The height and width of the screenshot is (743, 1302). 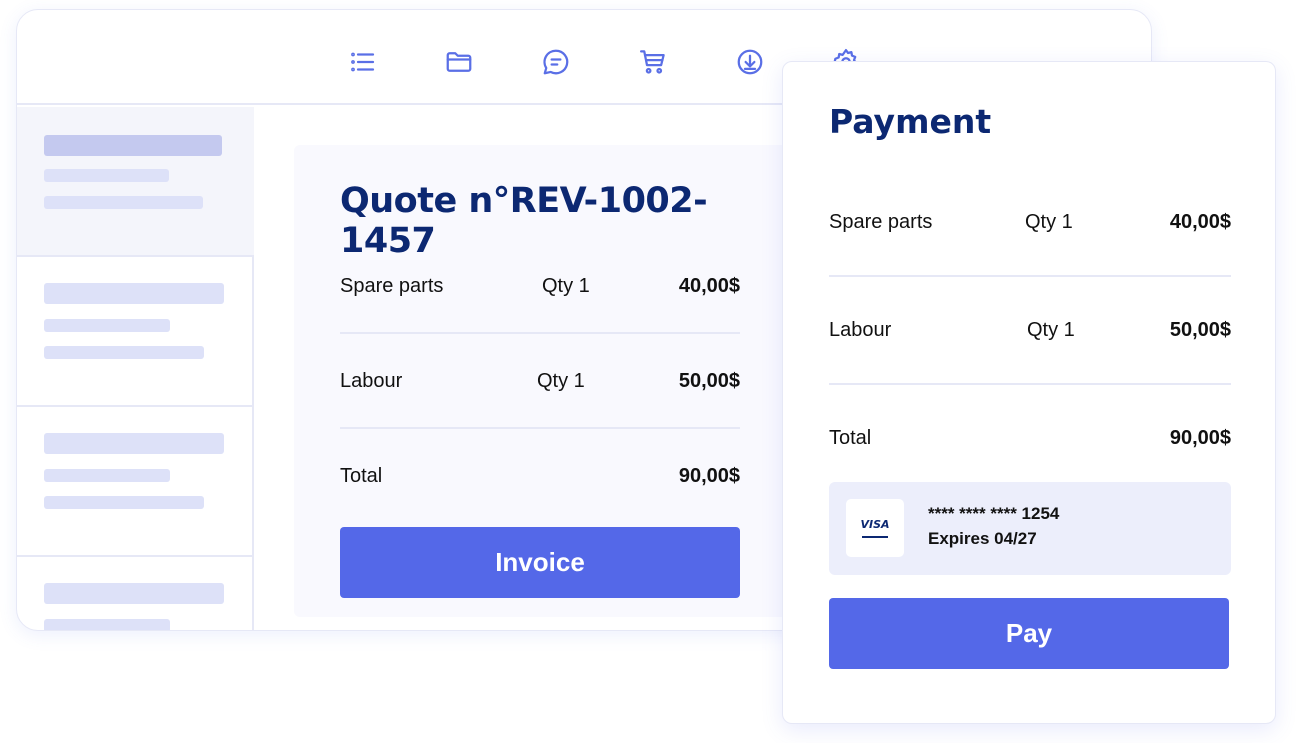 I want to click on cart-icon, so click(x=653, y=62).